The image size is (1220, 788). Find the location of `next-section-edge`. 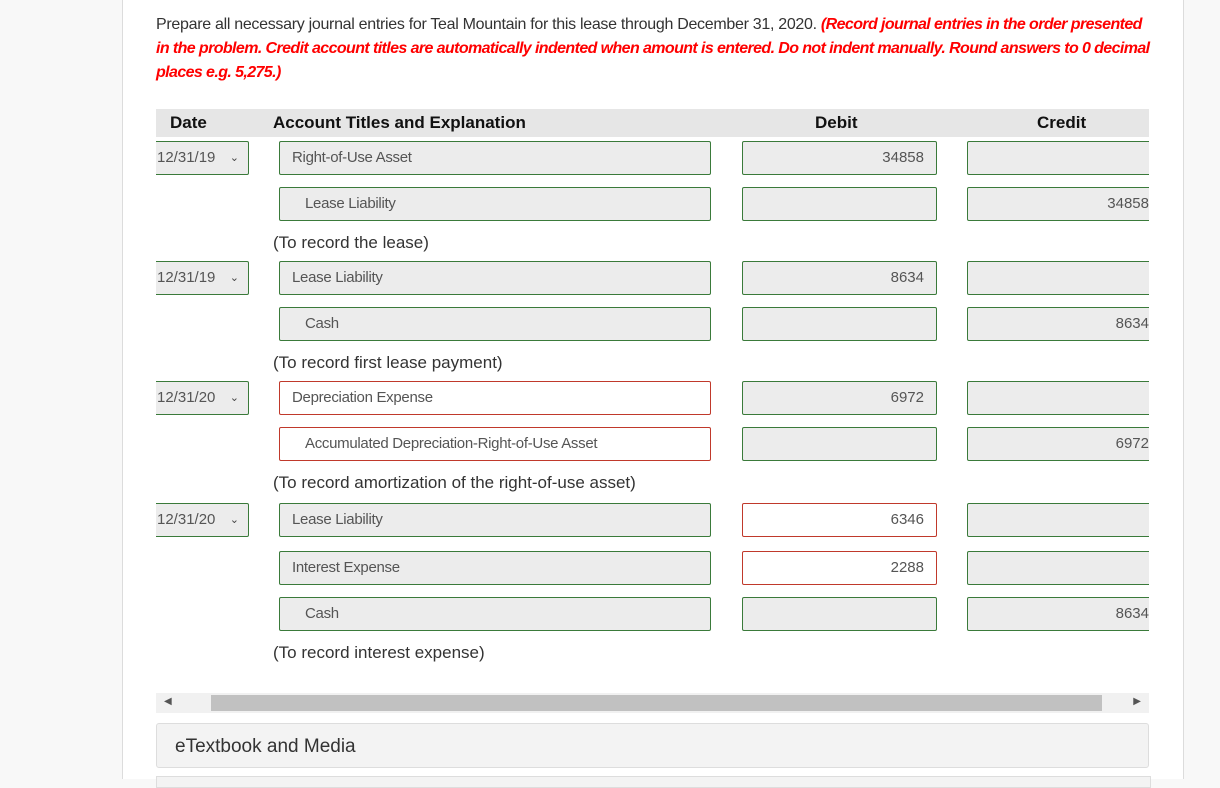

next-section-edge is located at coordinates (653, 782).